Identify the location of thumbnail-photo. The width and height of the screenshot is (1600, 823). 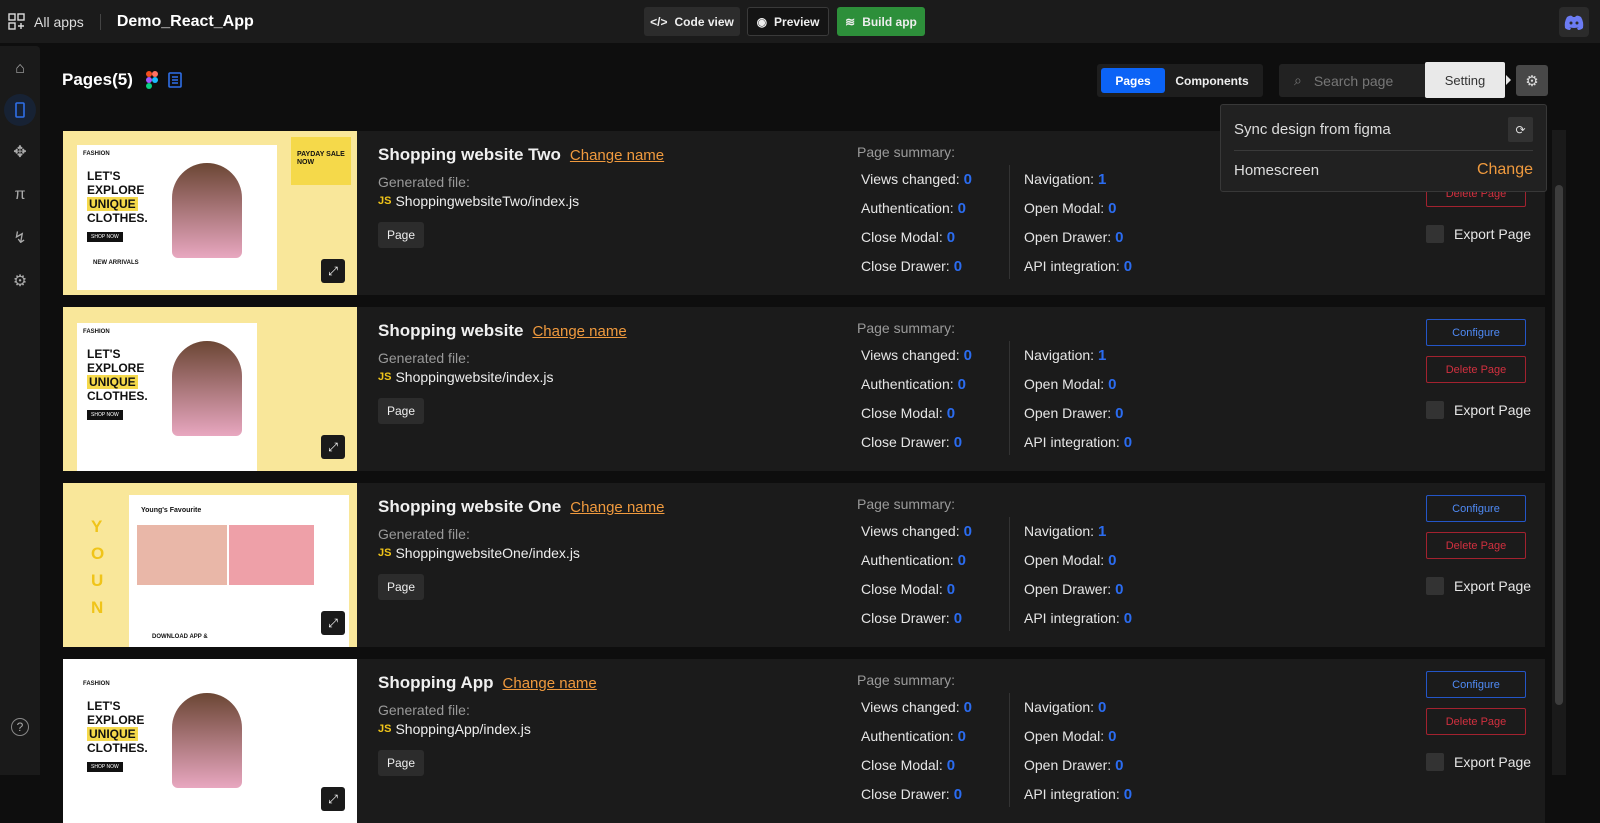
(271, 555).